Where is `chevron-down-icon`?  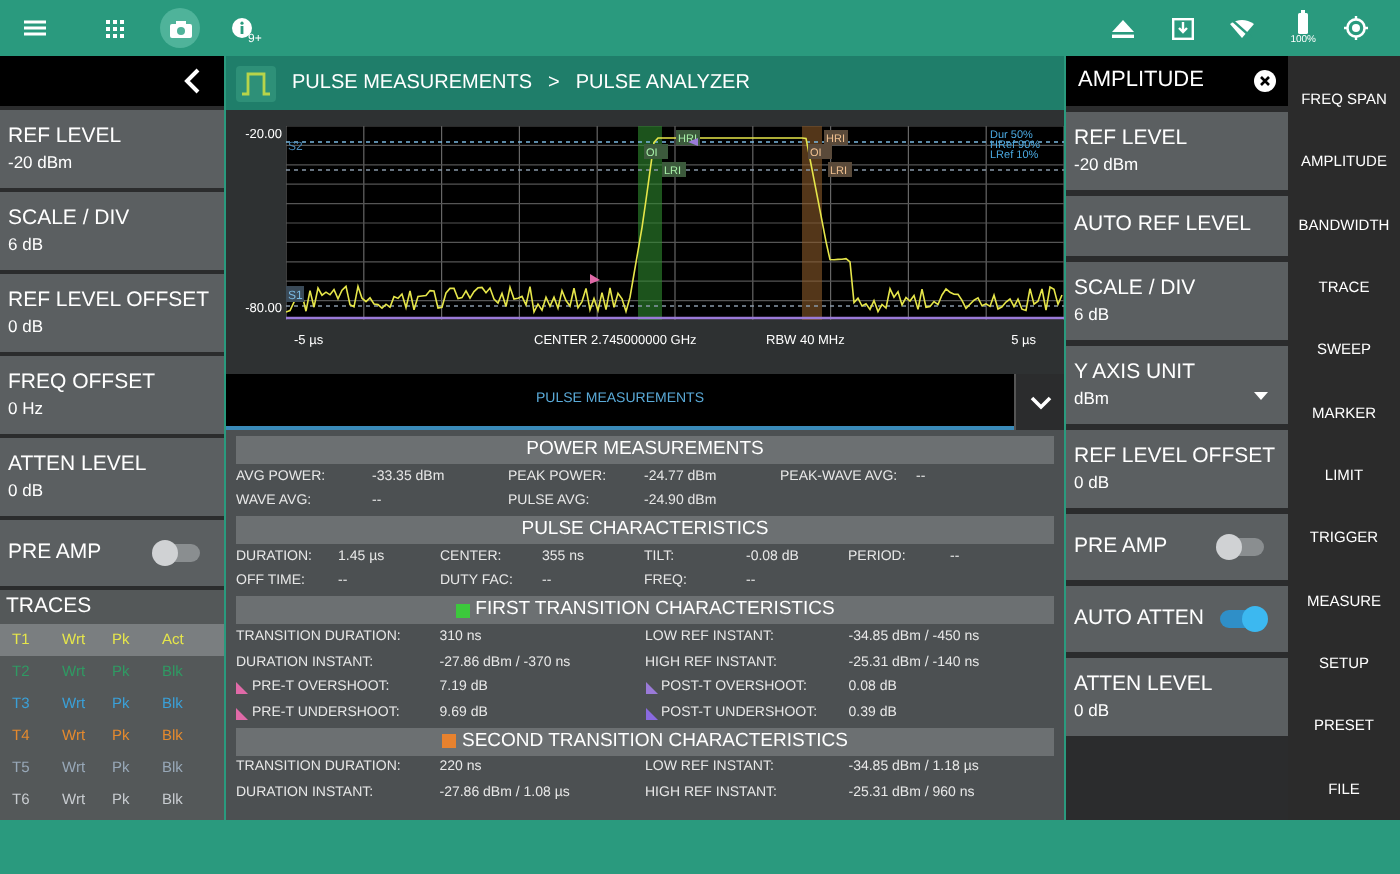
chevron-down-icon is located at coordinates (1040, 402).